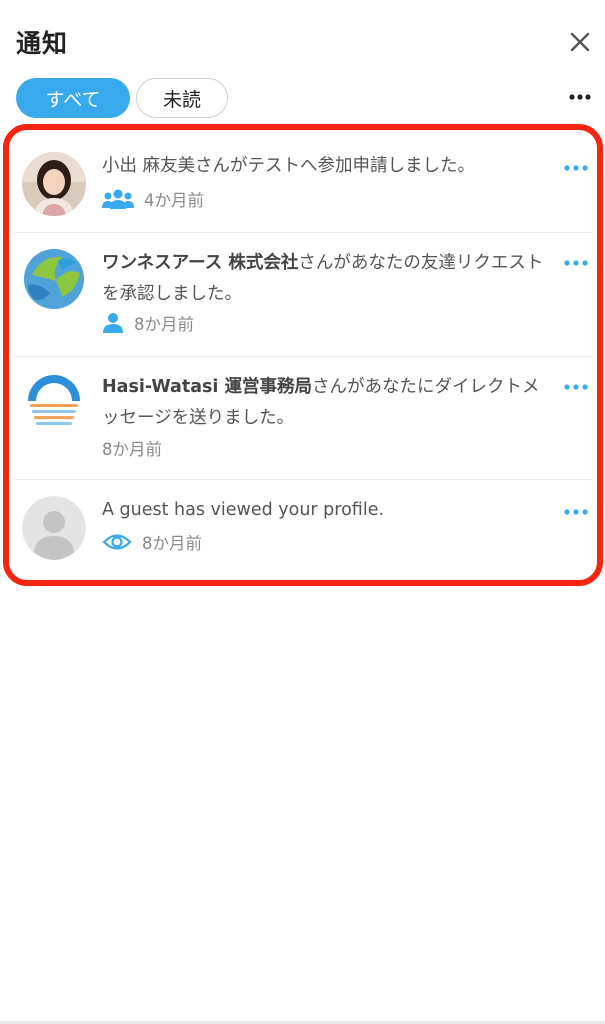  I want to click on tab-all: すべて, so click(73, 98).